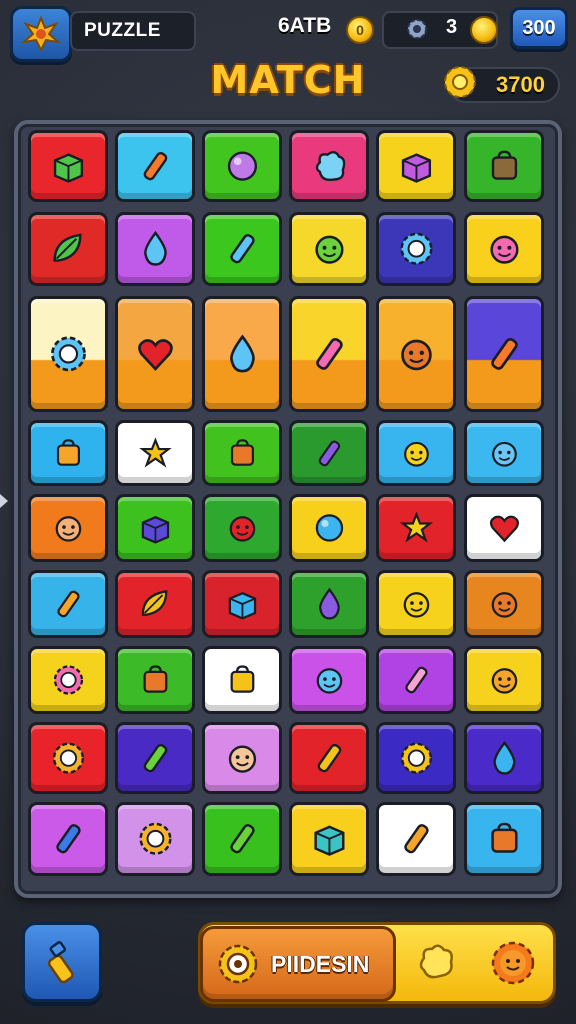 The width and height of the screenshot is (576, 1024). I want to click on currency-button: 300, so click(539, 28).